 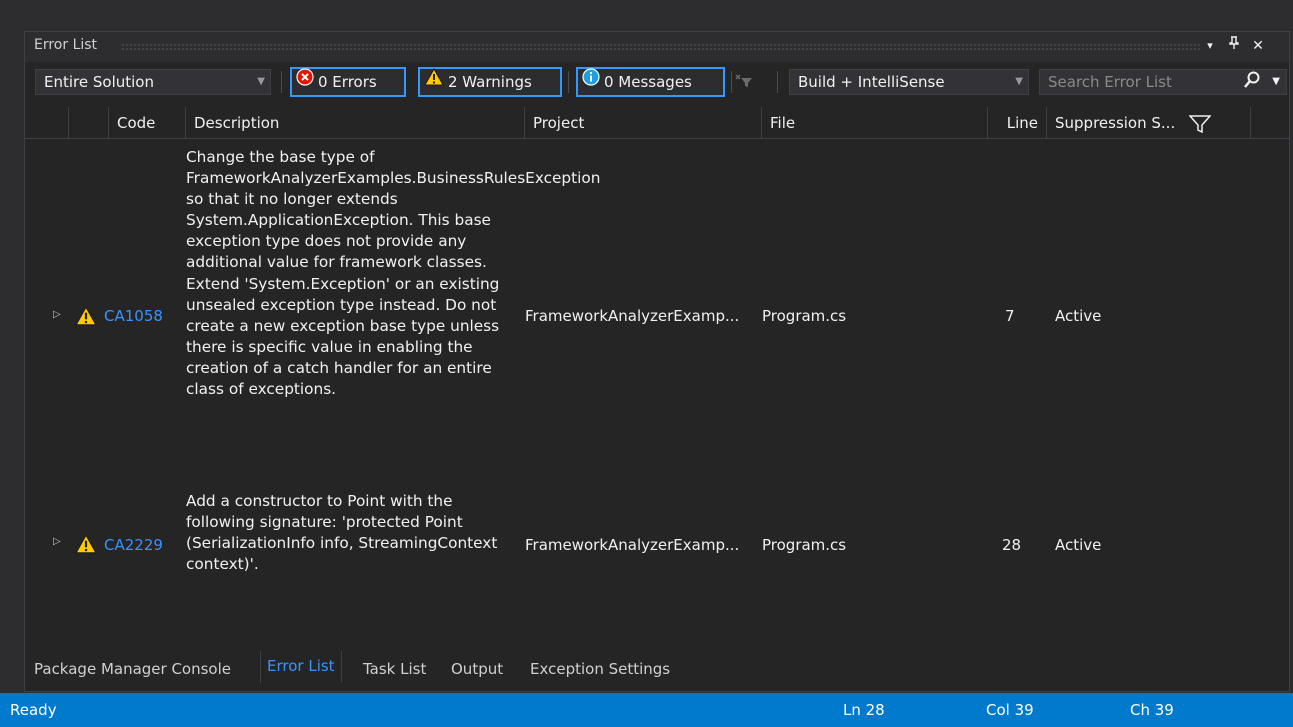 I want to click on warnings-count: 2 Warnings, so click(x=490, y=82).